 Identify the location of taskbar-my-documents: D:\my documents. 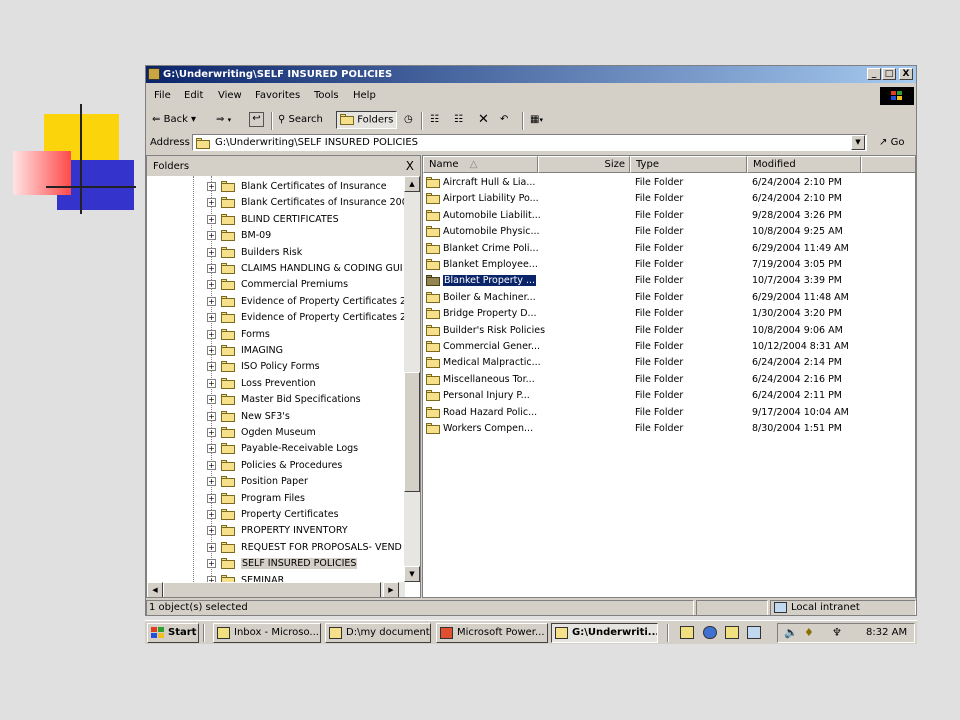
(378, 633).